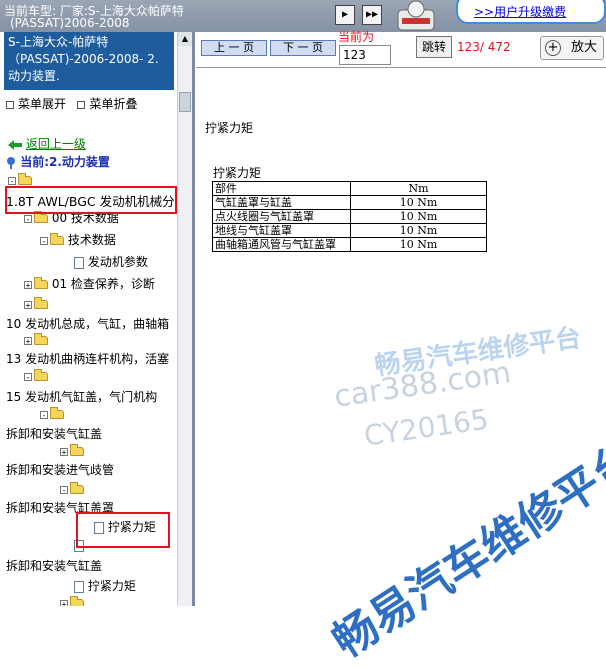  What do you see at coordinates (434, 47) in the screenshot?
I see `jump-button: 跳转` at bounding box center [434, 47].